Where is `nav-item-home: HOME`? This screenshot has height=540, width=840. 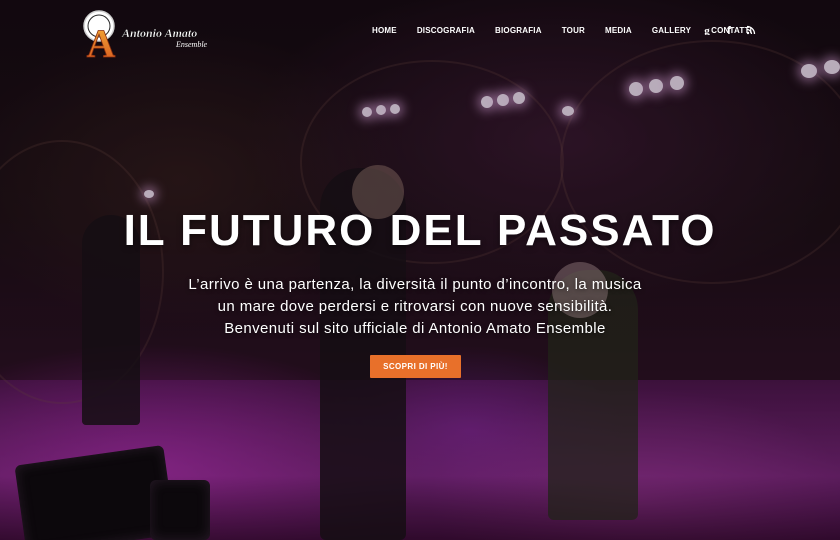
nav-item-home: HOME is located at coordinates (384, 30).